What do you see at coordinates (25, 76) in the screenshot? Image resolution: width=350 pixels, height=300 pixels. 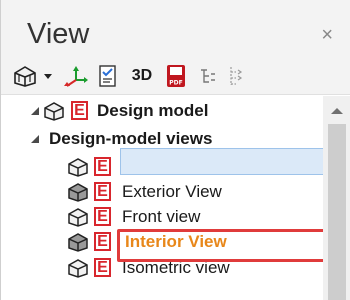 I see `3d-view-icon` at bounding box center [25, 76].